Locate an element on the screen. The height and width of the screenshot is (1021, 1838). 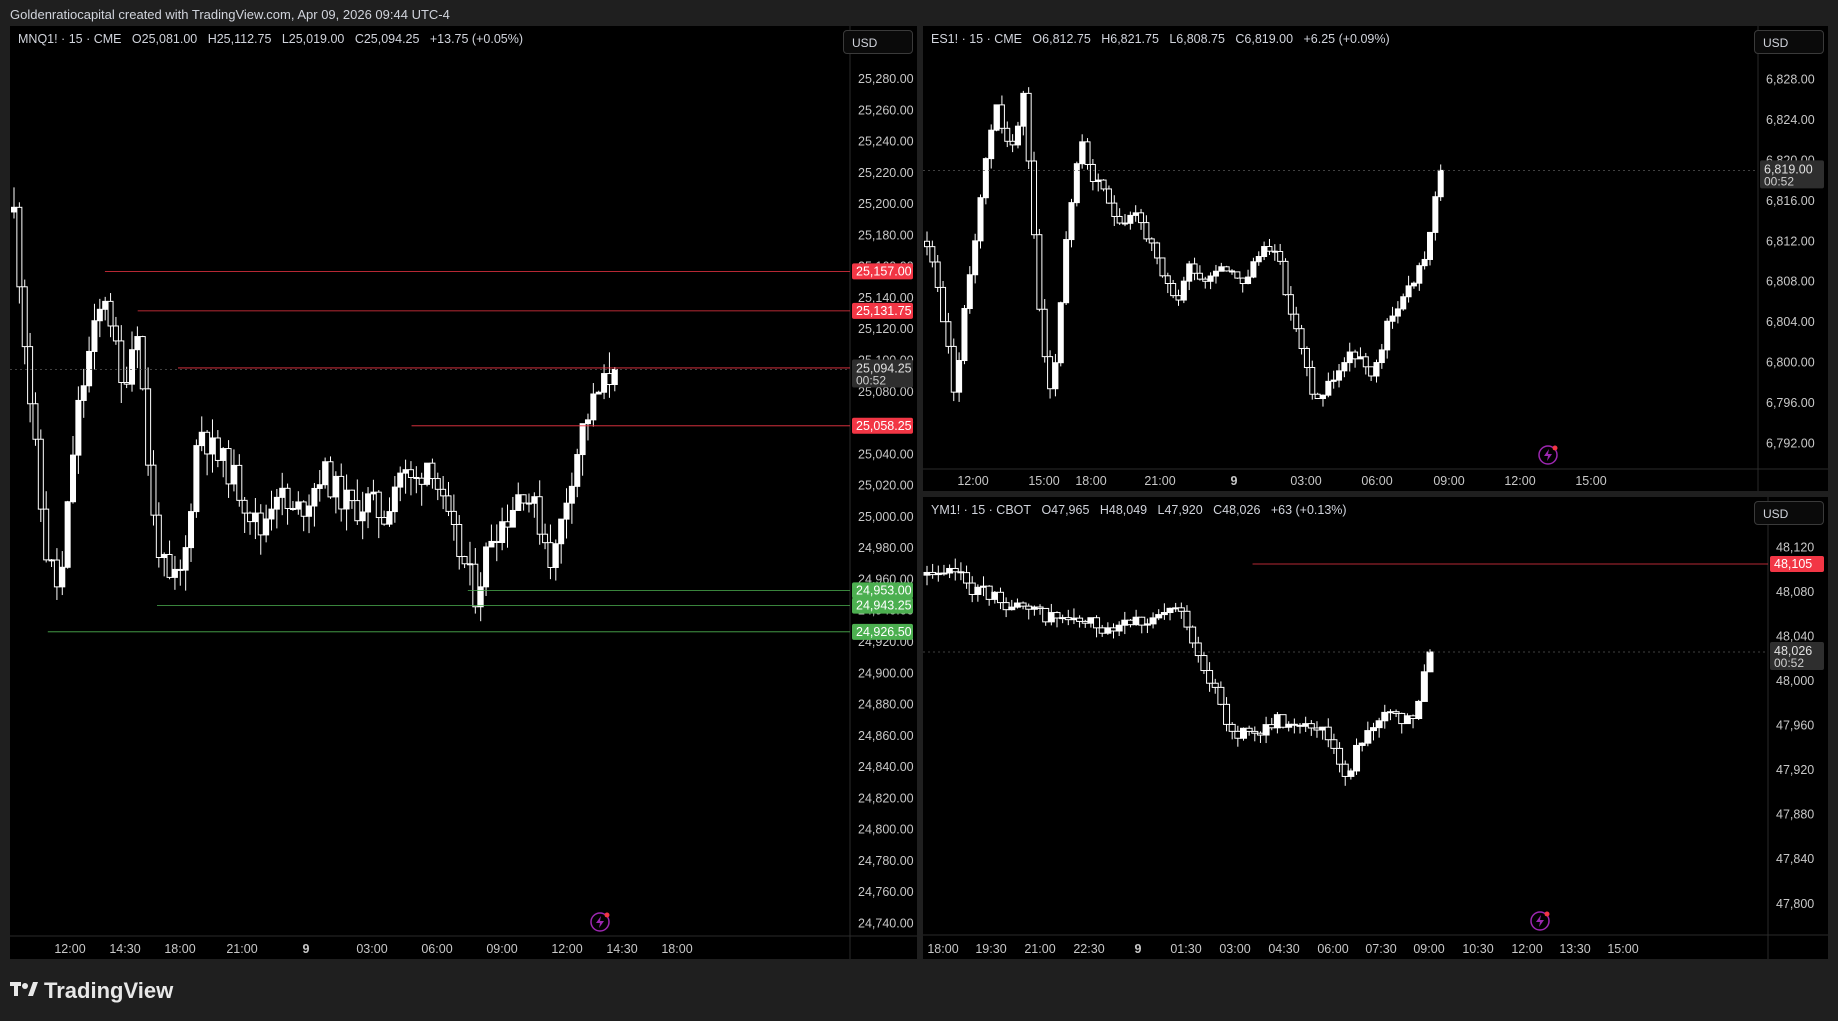
y-tick-label: 48,000 is located at coordinates (1795, 681).